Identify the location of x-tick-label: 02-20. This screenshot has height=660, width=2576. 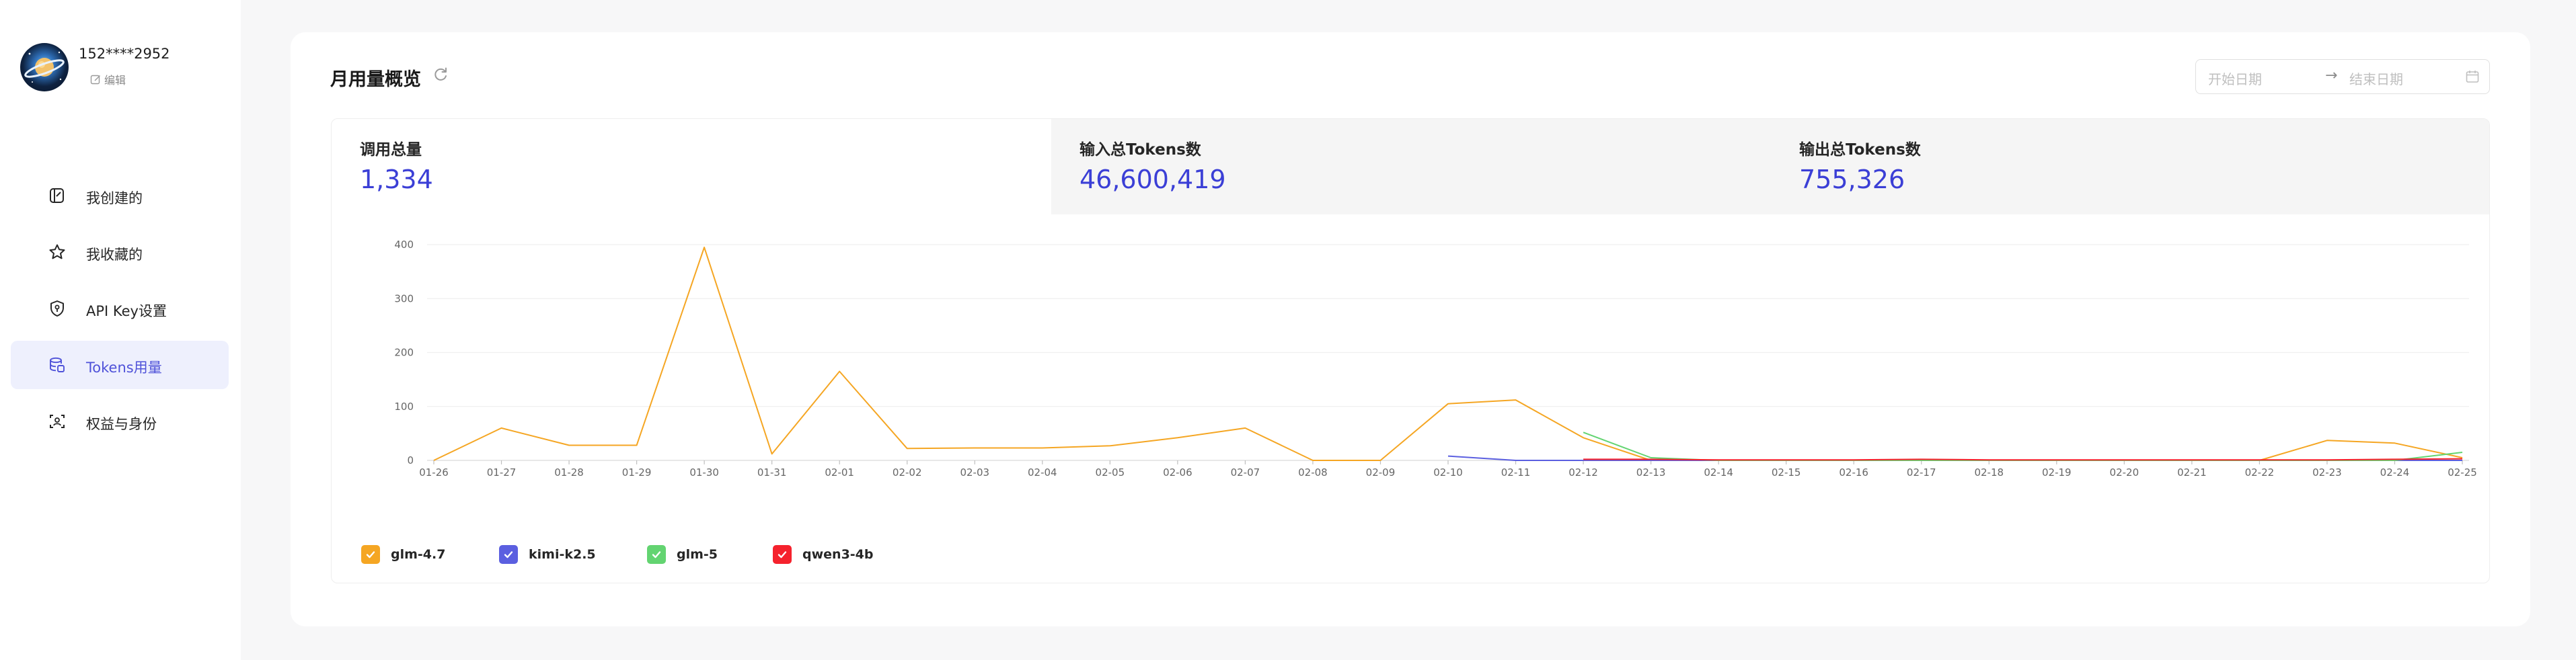
(2124, 472).